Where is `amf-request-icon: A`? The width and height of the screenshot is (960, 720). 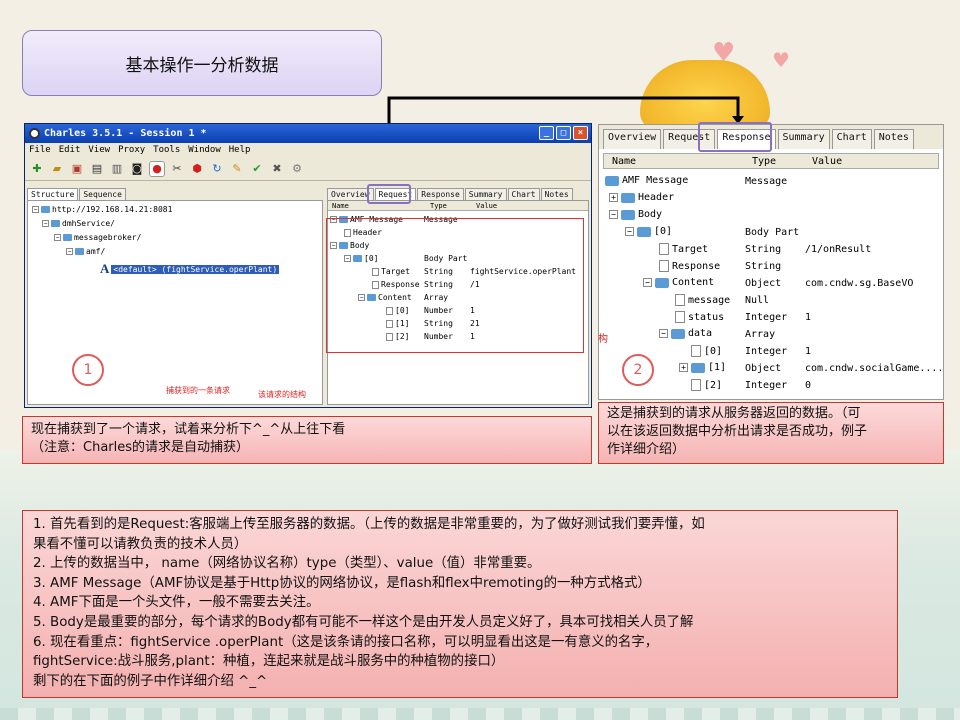 amf-request-icon: A is located at coordinates (105, 268).